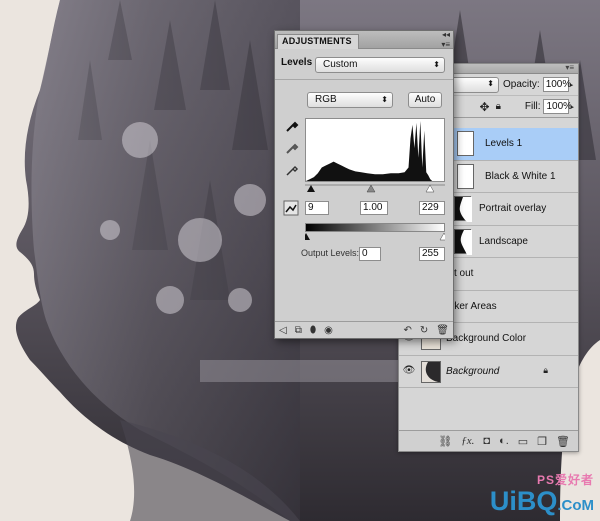  I want to click on mask-icon: ◘, so click(486, 441).